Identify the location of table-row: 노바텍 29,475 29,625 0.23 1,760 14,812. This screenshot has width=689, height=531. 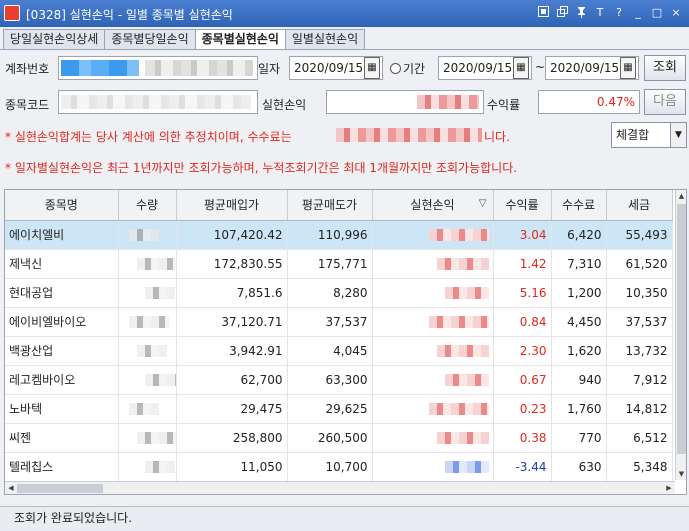
(339, 409).